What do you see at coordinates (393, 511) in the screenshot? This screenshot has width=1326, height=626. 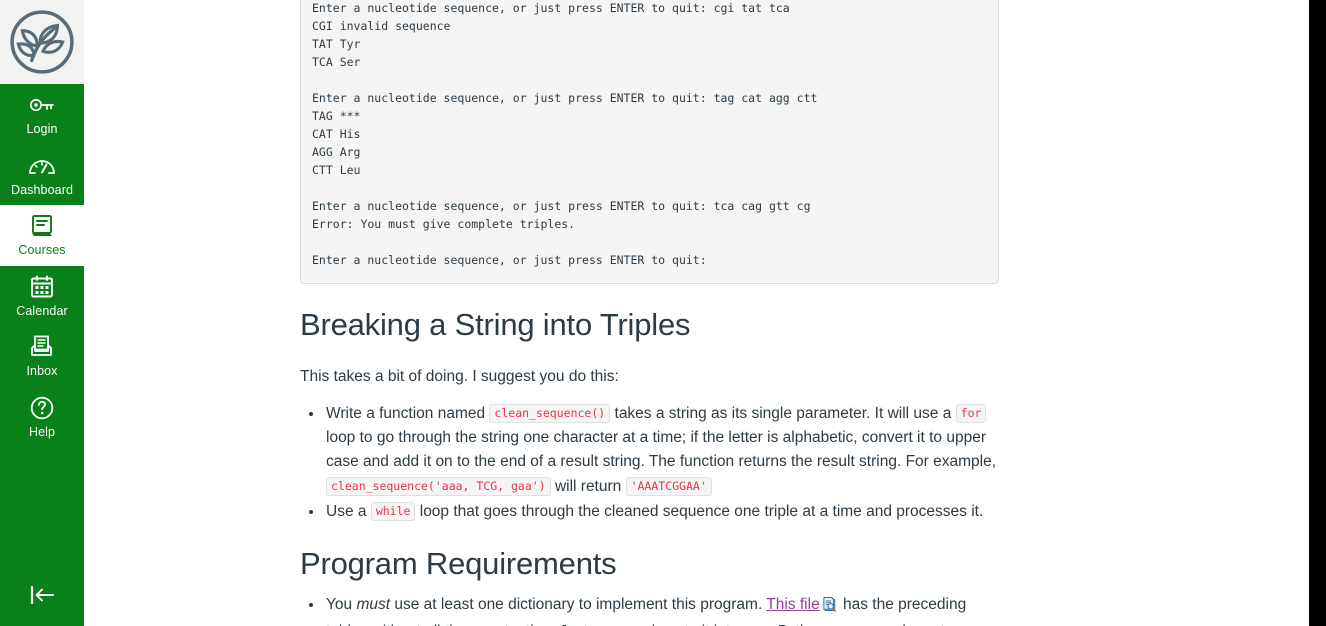 I see `inline-code: while` at bounding box center [393, 511].